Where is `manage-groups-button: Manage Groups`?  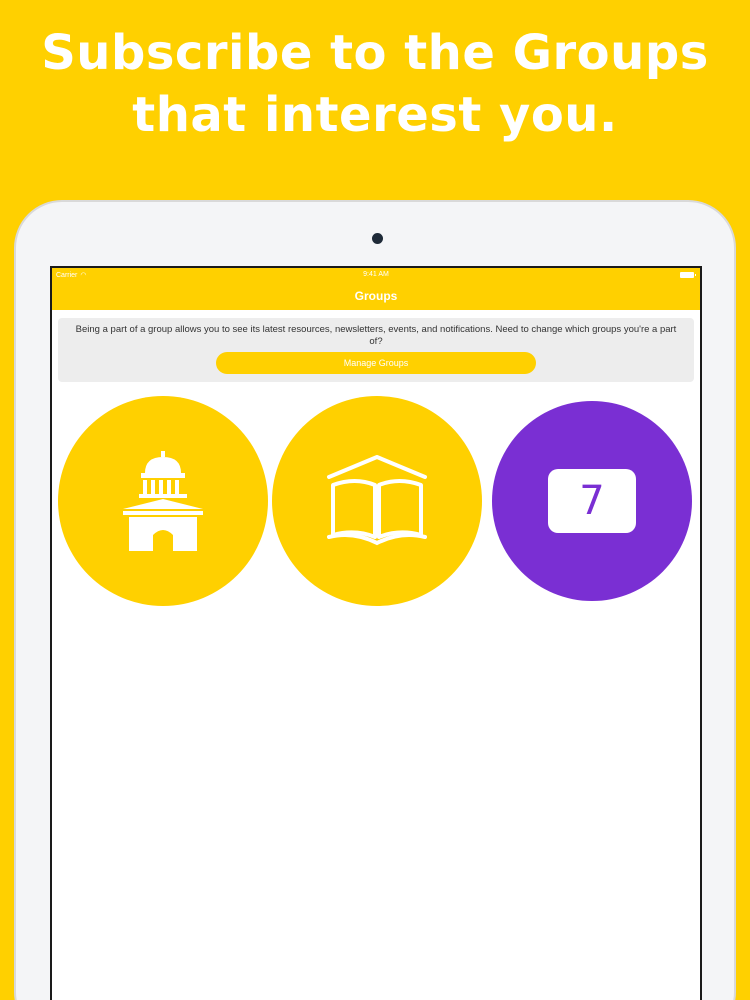
manage-groups-button: Manage Groups is located at coordinates (376, 363).